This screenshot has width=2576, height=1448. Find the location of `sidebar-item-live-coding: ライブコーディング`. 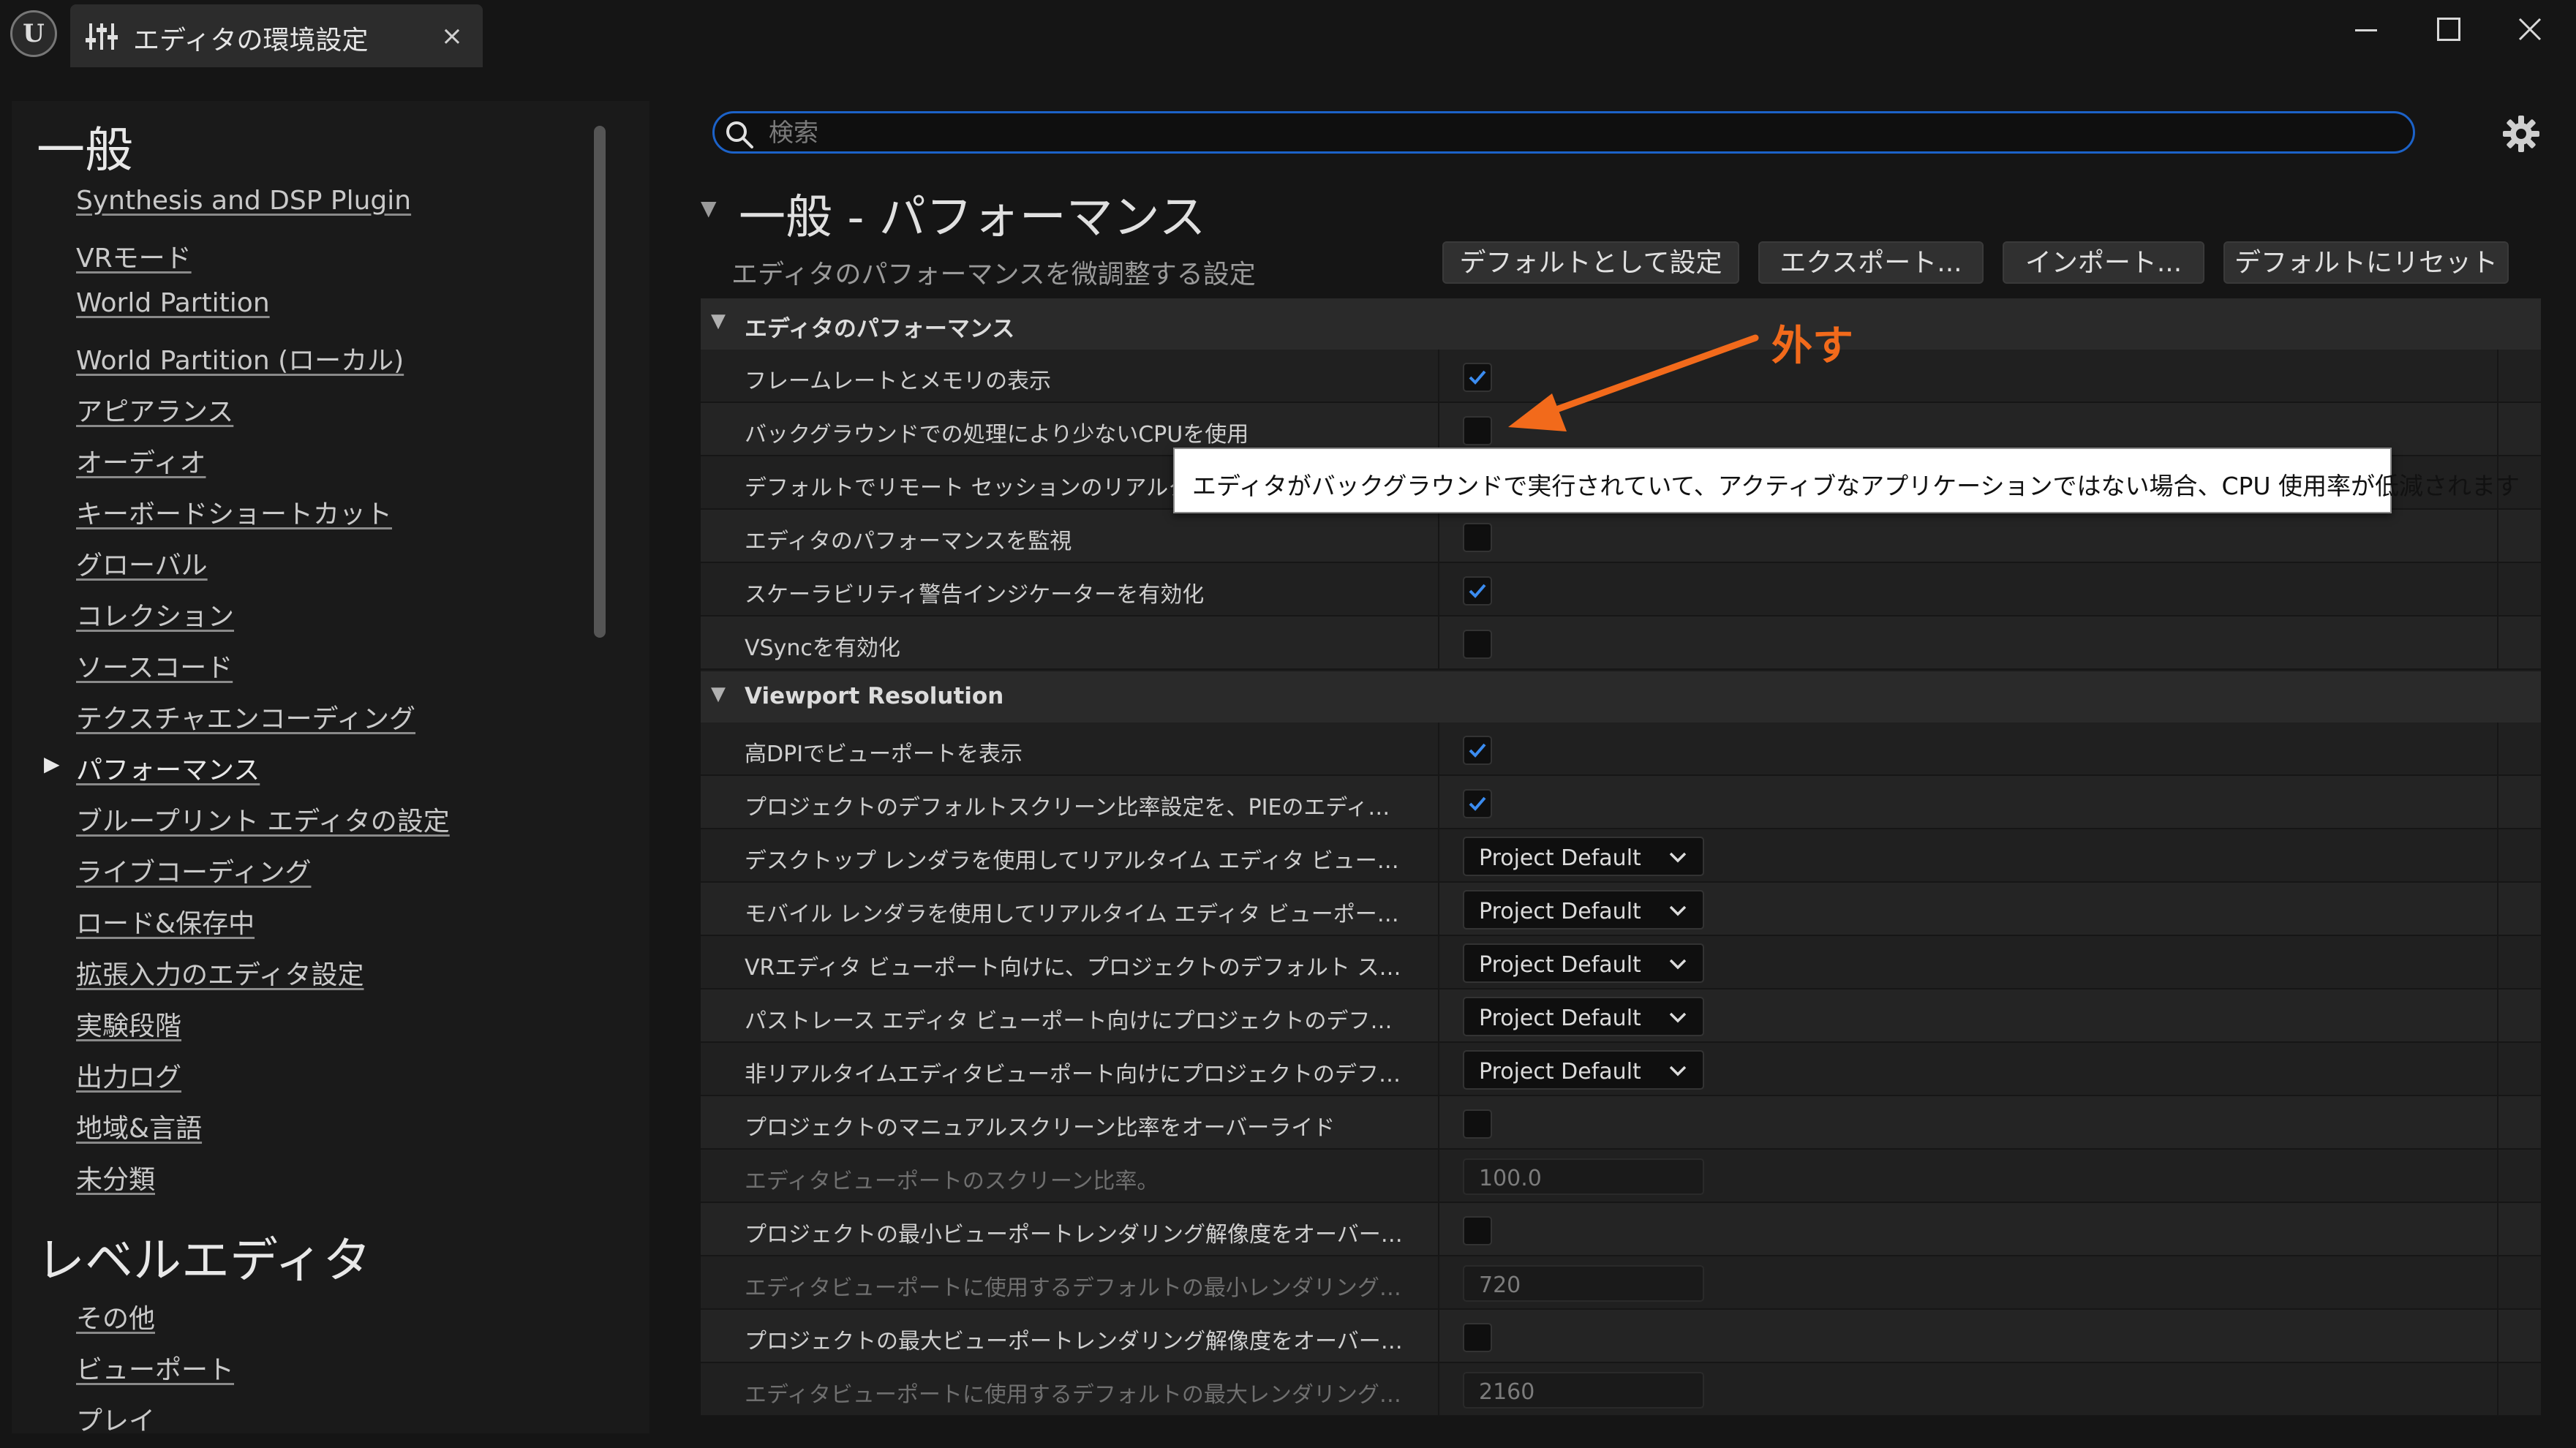

sidebar-item-live-coding: ライブコーディング is located at coordinates (193, 870).